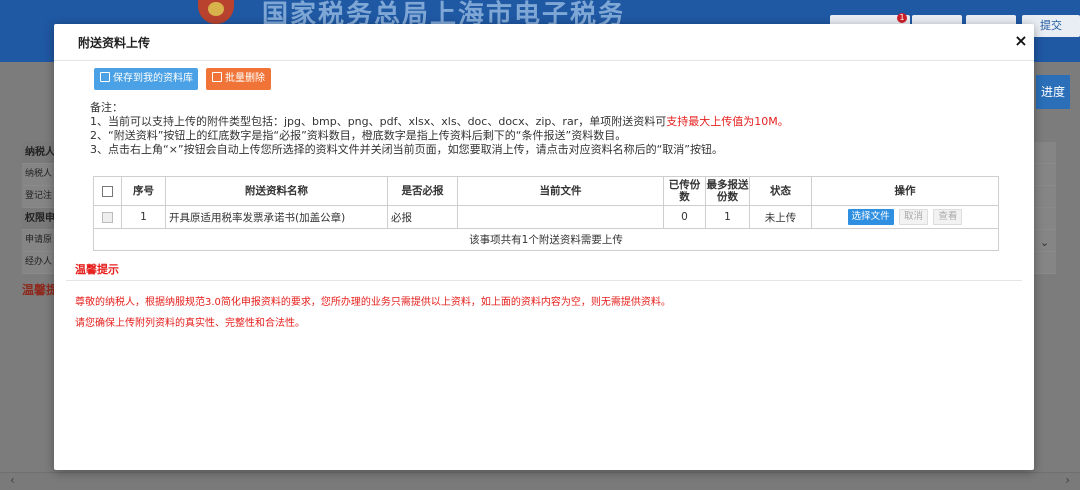 The height and width of the screenshot is (490, 1080). What do you see at coordinates (39, 219) in the screenshot?
I see `form-section-label: 权限申` at bounding box center [39, 219].